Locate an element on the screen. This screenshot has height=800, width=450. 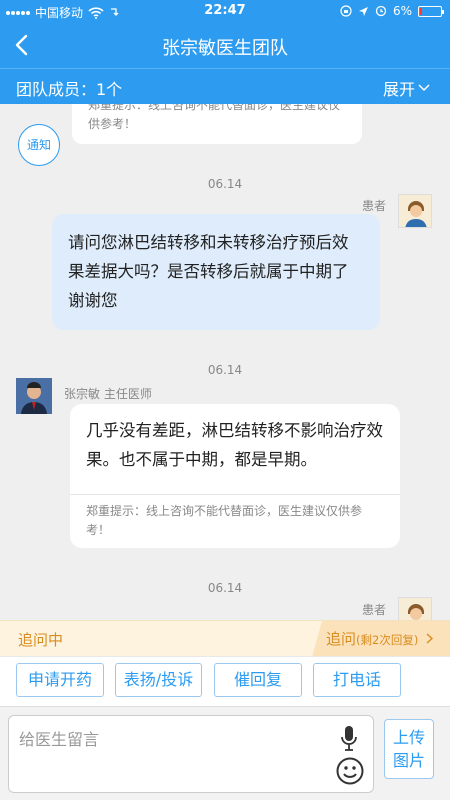
patient-message: 请问您淋巴结转移和未转移治疗预后效果差据大吗？是否转移后就属于中期了 谢谢您 is located at coordinates (216, 272).